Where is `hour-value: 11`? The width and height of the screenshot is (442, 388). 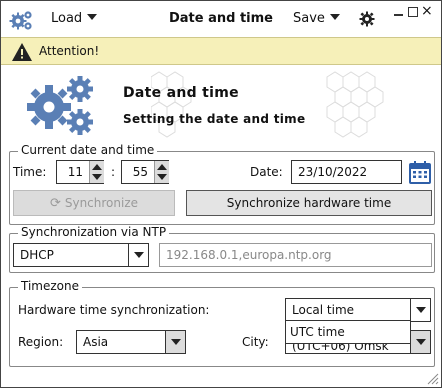 hour-value: 11 is located at coordinates (75, 172).